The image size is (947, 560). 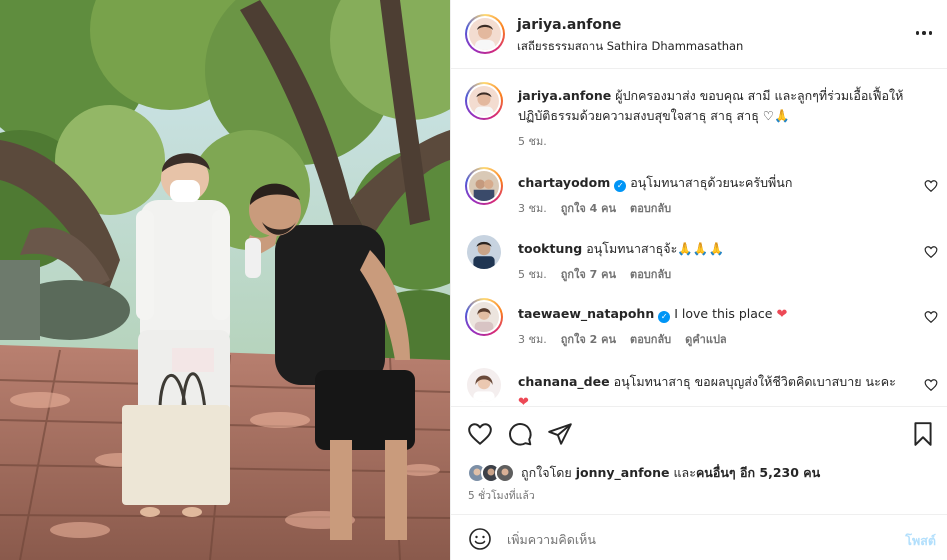 What do you see at coordinates (588, 339) in the screenshot?
I see `comment-likes: ถูกใจ 2 คน` at bounding box center [588, 339].